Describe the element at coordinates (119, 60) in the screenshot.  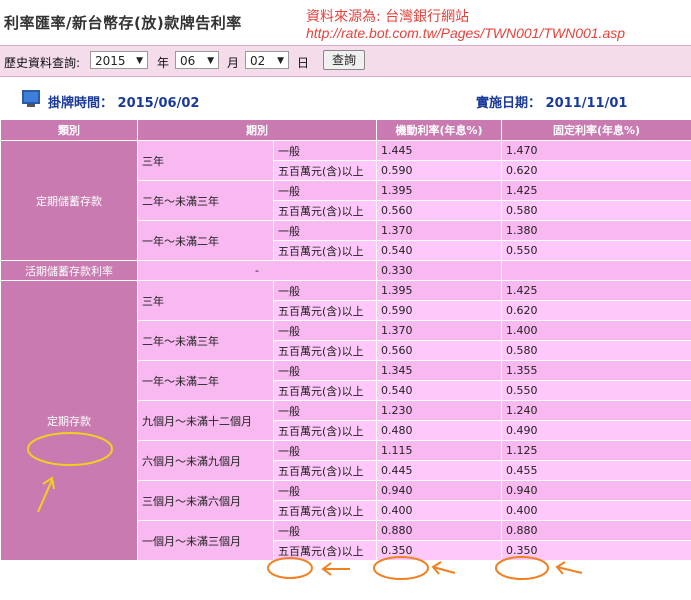
I see `year-select: 2015 ▼` at that location.